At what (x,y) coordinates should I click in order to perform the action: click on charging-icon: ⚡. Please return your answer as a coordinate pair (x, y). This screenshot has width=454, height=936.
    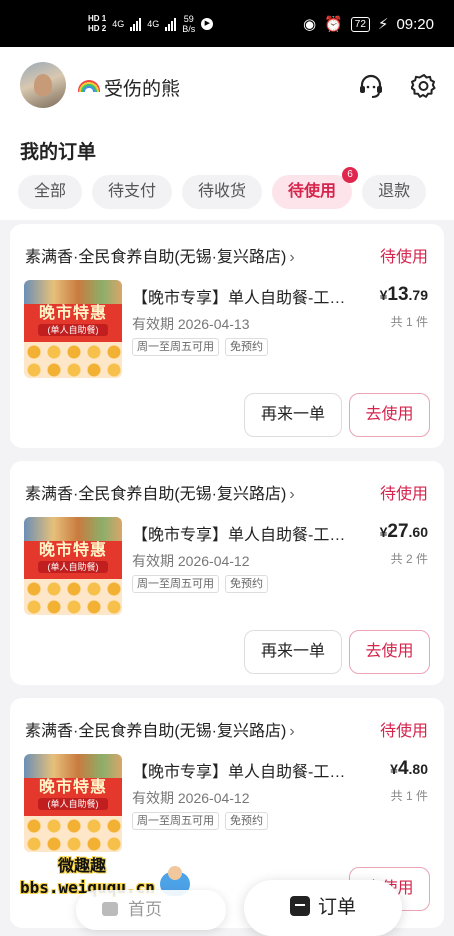
    Looking at the image, I should click on (383, 24).